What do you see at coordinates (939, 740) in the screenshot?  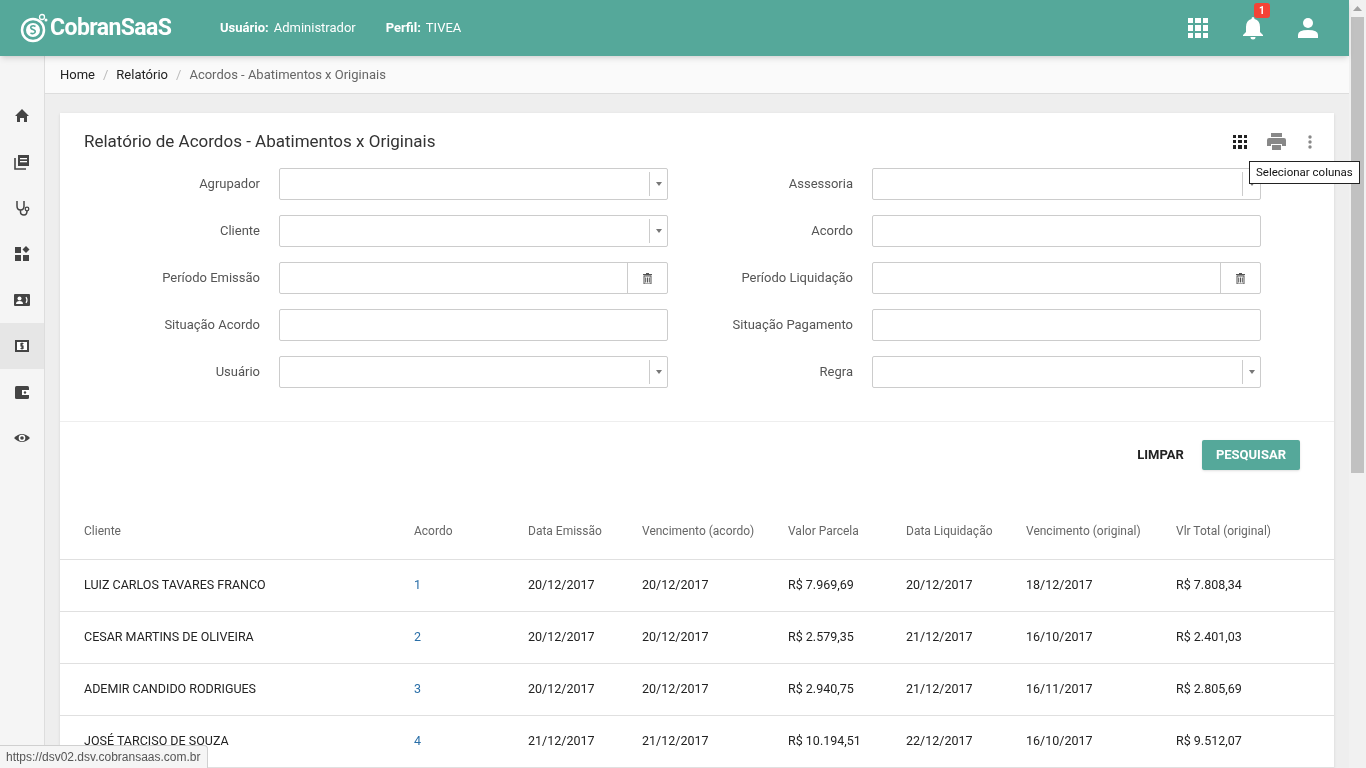 I see `table-cell: 22/12/2017` at bounding box center [939, 740].